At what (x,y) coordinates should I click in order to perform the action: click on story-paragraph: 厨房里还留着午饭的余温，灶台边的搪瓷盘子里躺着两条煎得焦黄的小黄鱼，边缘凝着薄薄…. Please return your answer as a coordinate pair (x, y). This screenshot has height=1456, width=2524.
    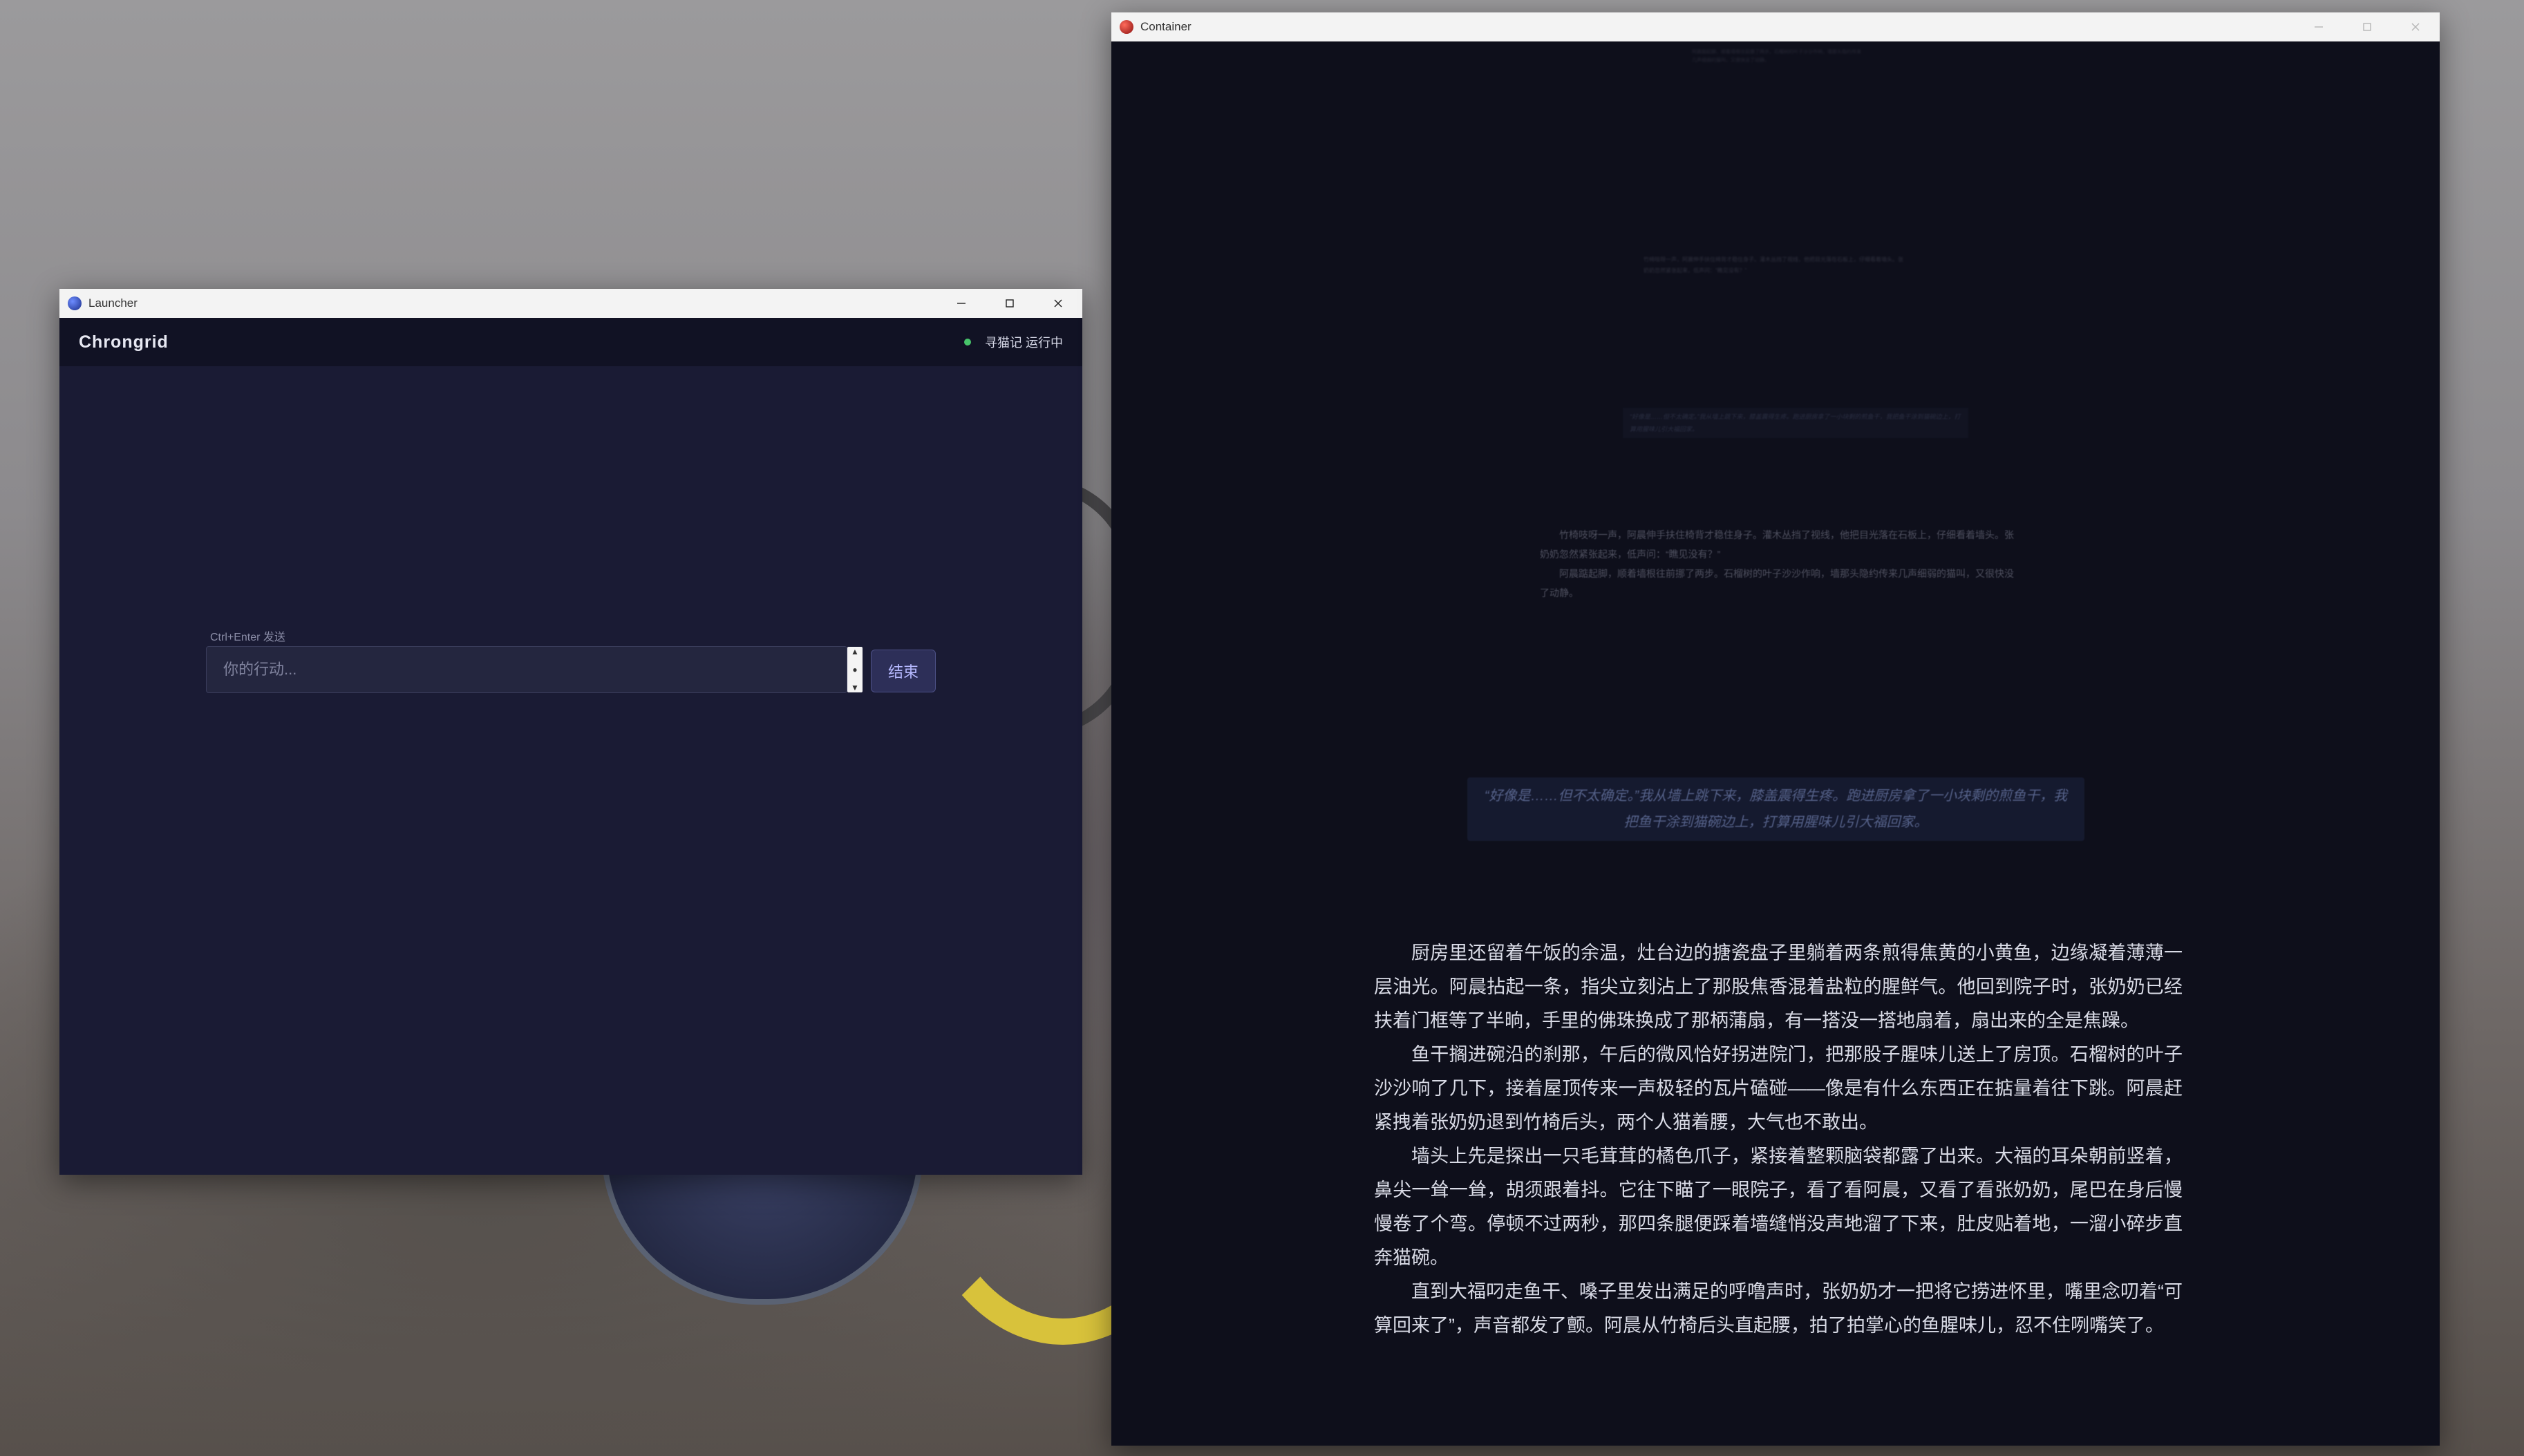
    Looking at the image, I should click on (1778, 987).